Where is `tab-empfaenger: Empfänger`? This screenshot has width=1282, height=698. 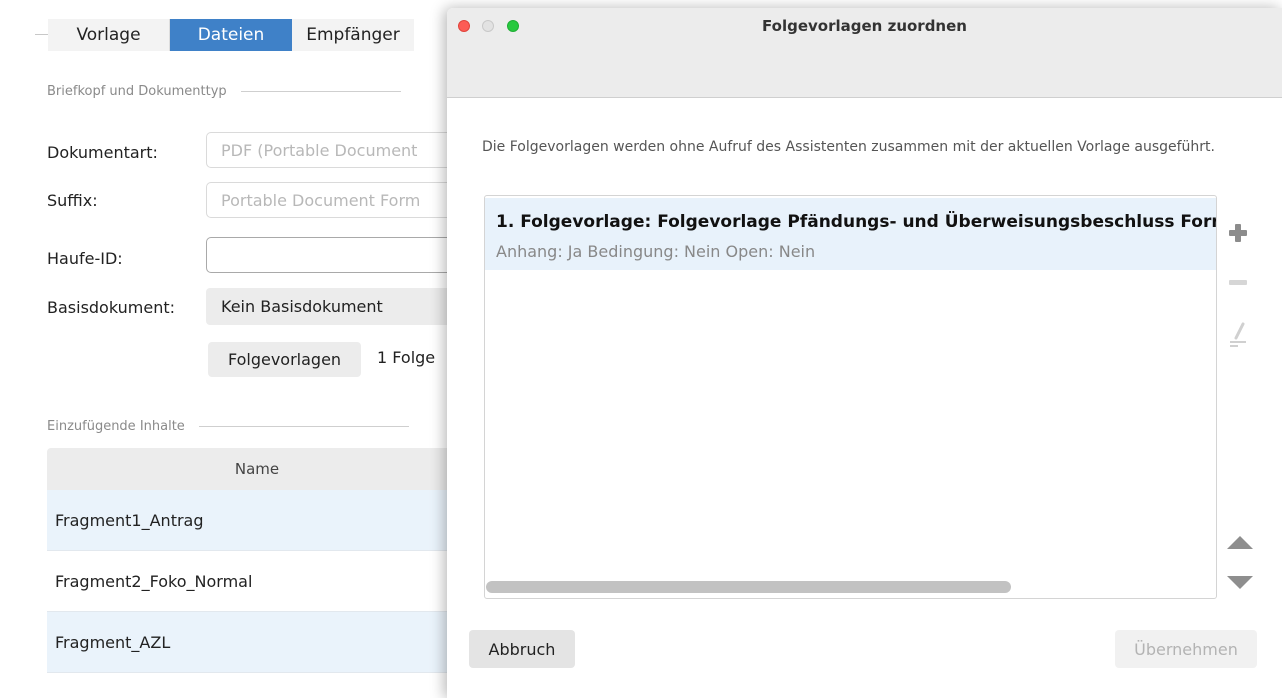 tab-empfaenger: Empfänger is located at coordinates (353, 35).